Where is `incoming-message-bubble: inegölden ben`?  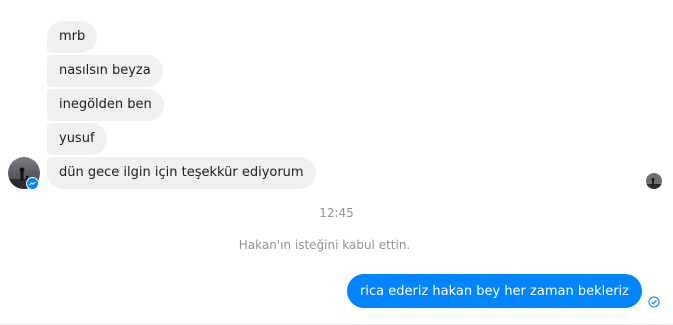 incoming-message-bubble: inegölden ben is located at coordinates (105, 105).